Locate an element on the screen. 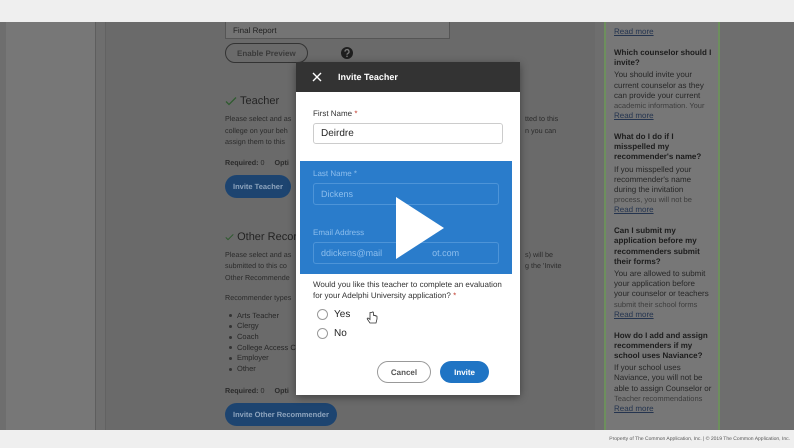 The width and height of the screenshot is (794, 448). cancel-button: Cancel is located at coordinates (404, 372).